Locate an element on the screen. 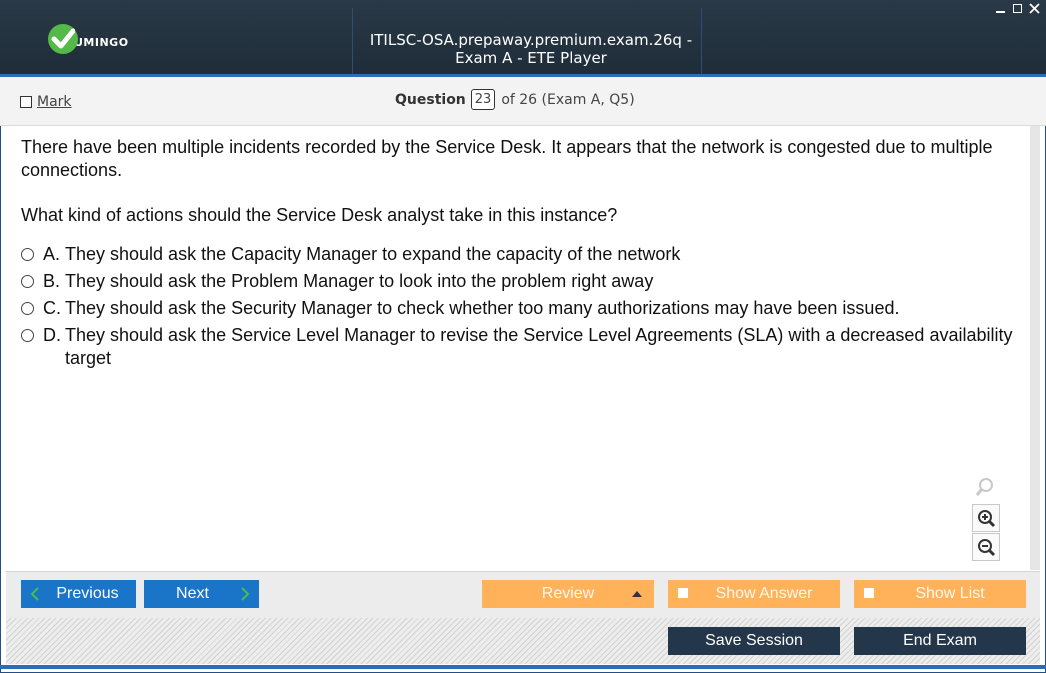  show-answer-toggle: Show Answer is located at coordinates (754, 594).